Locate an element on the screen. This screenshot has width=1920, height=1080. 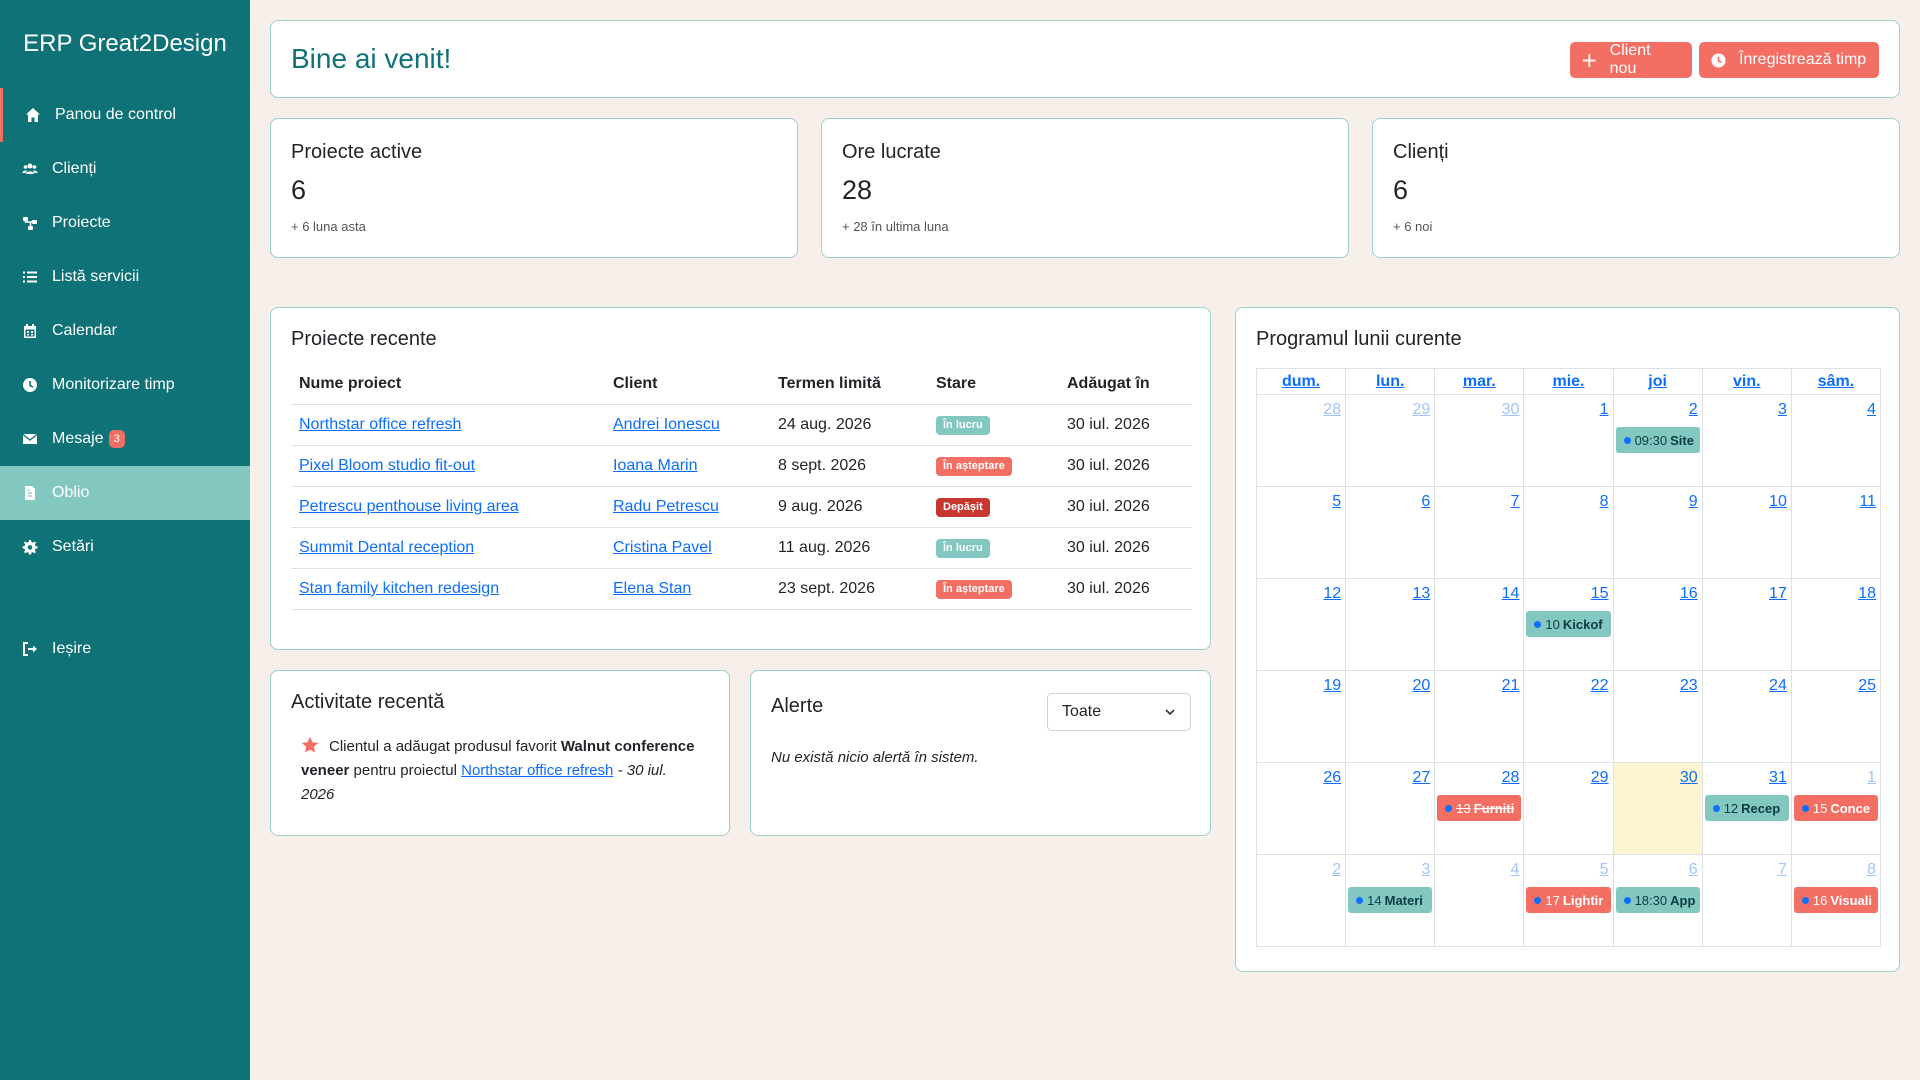
day-number-link: 15 is located at coordinates (1600, 594).